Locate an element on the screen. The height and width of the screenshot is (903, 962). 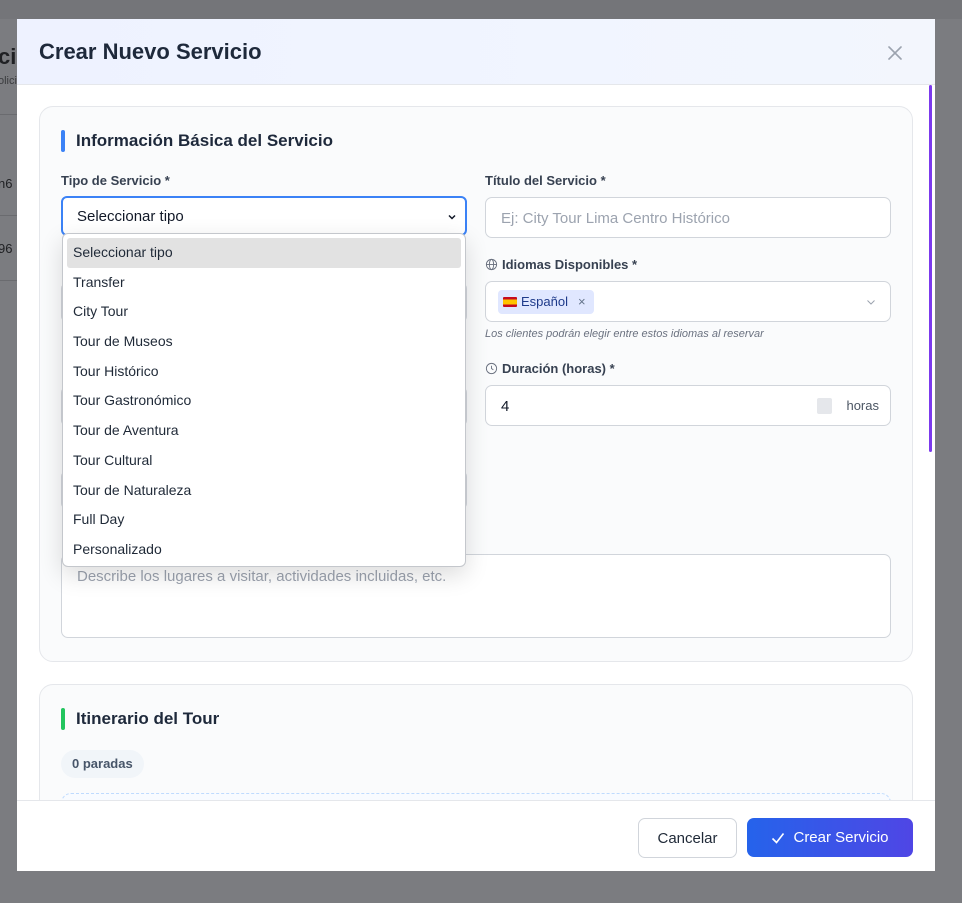
languages-label: Idiomas Disponibles * is located at coordinates (561, 264).